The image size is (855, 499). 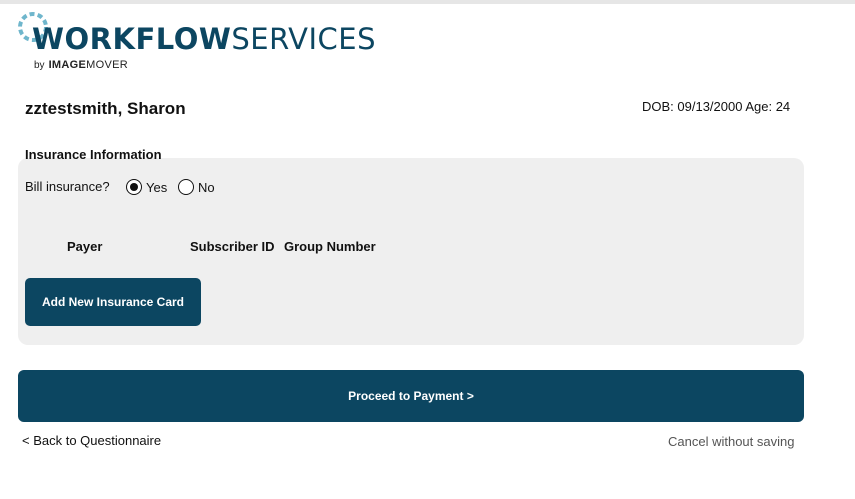 What do you see at coordinates (232, 246) in the screenshot?
I see `column-header-subscriber-id: Subscriber ID` at bounding box center [232, 246].